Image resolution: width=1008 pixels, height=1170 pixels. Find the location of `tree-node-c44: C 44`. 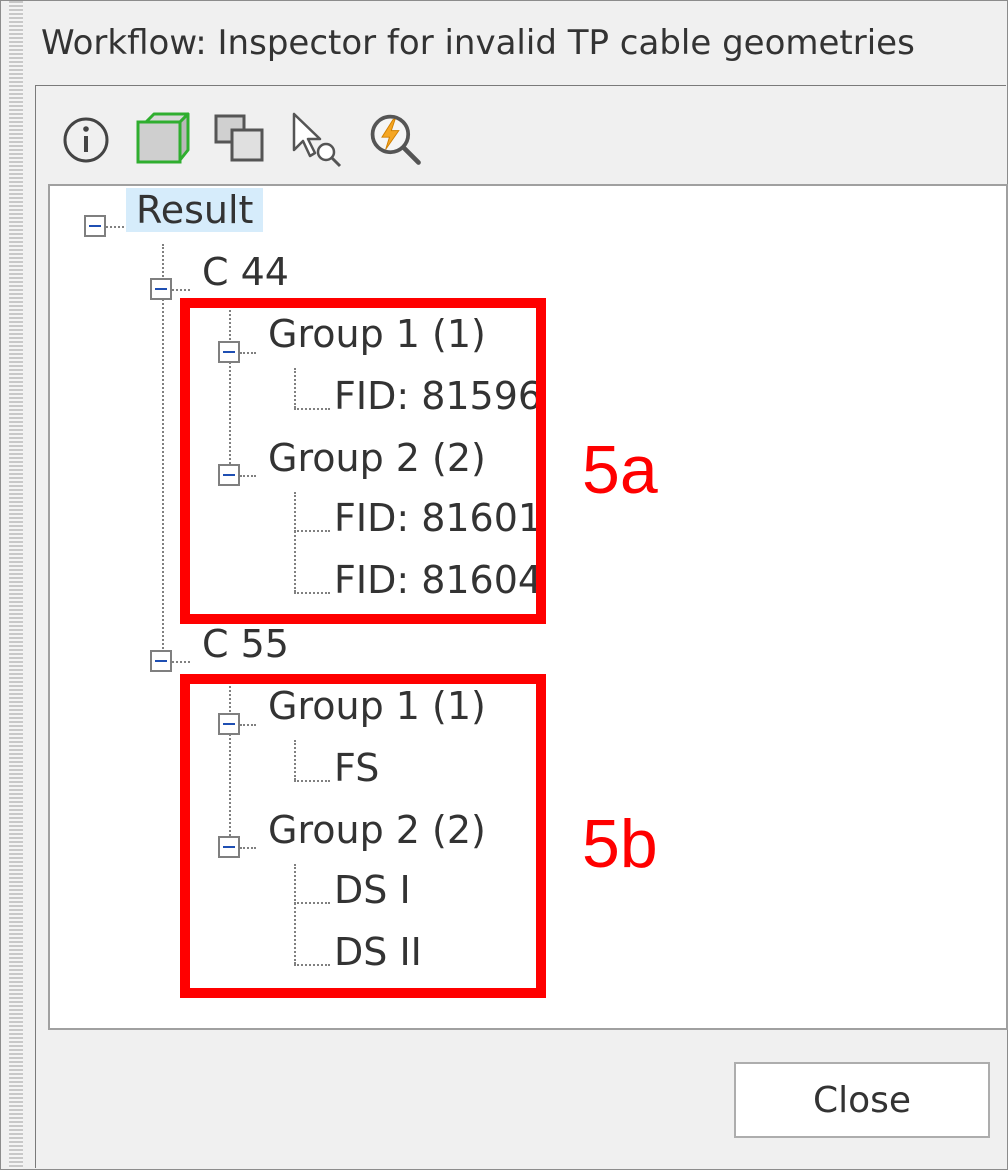

tree-node-c44: C 44 is located at coordinates (245, 272).